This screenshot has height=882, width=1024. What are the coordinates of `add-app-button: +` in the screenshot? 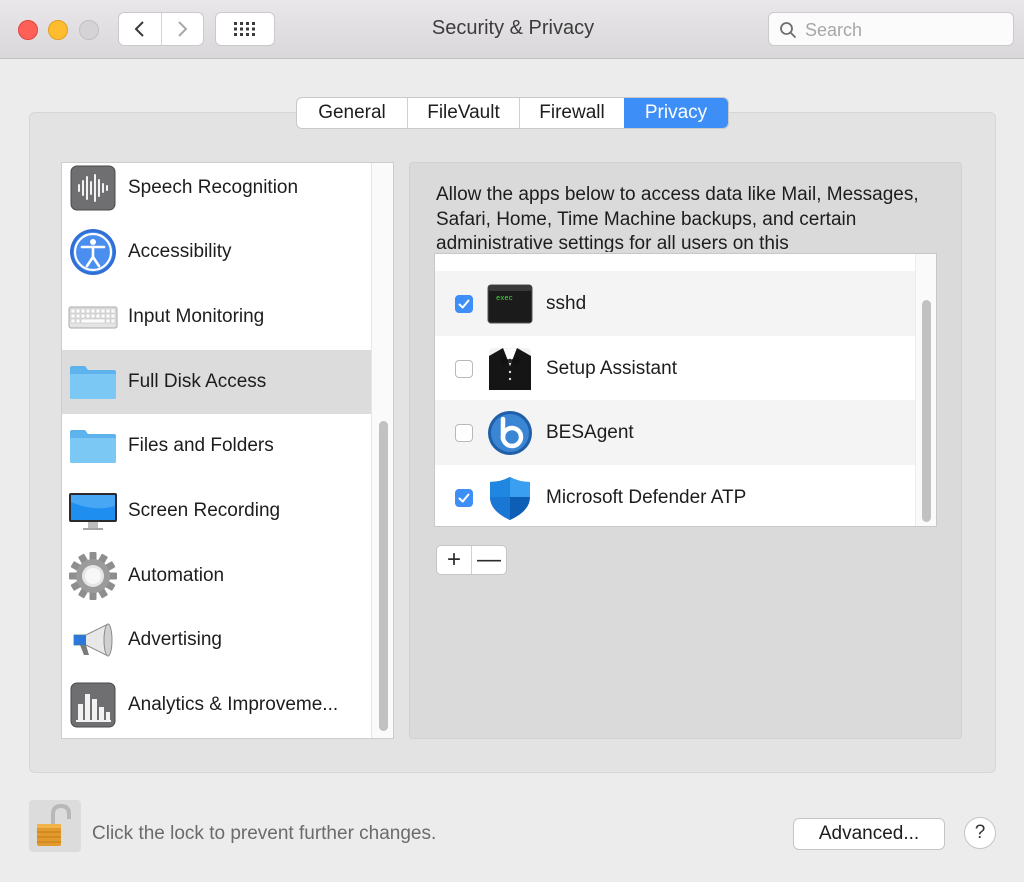 It's located at (454, 560).